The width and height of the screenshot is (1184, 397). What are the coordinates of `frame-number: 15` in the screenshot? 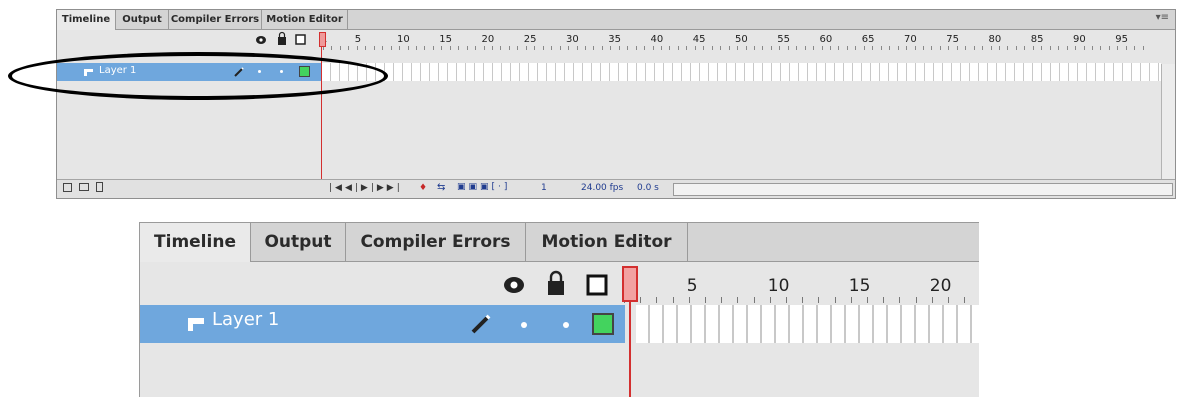 It's located at (859, 286).